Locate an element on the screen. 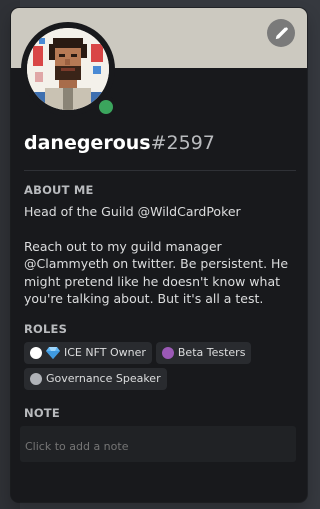 Image resolution: width=320 pixels, height=509 pixels. role-ice-nft-owner: ICE NFT Owner is located at coordinates (88, 352).